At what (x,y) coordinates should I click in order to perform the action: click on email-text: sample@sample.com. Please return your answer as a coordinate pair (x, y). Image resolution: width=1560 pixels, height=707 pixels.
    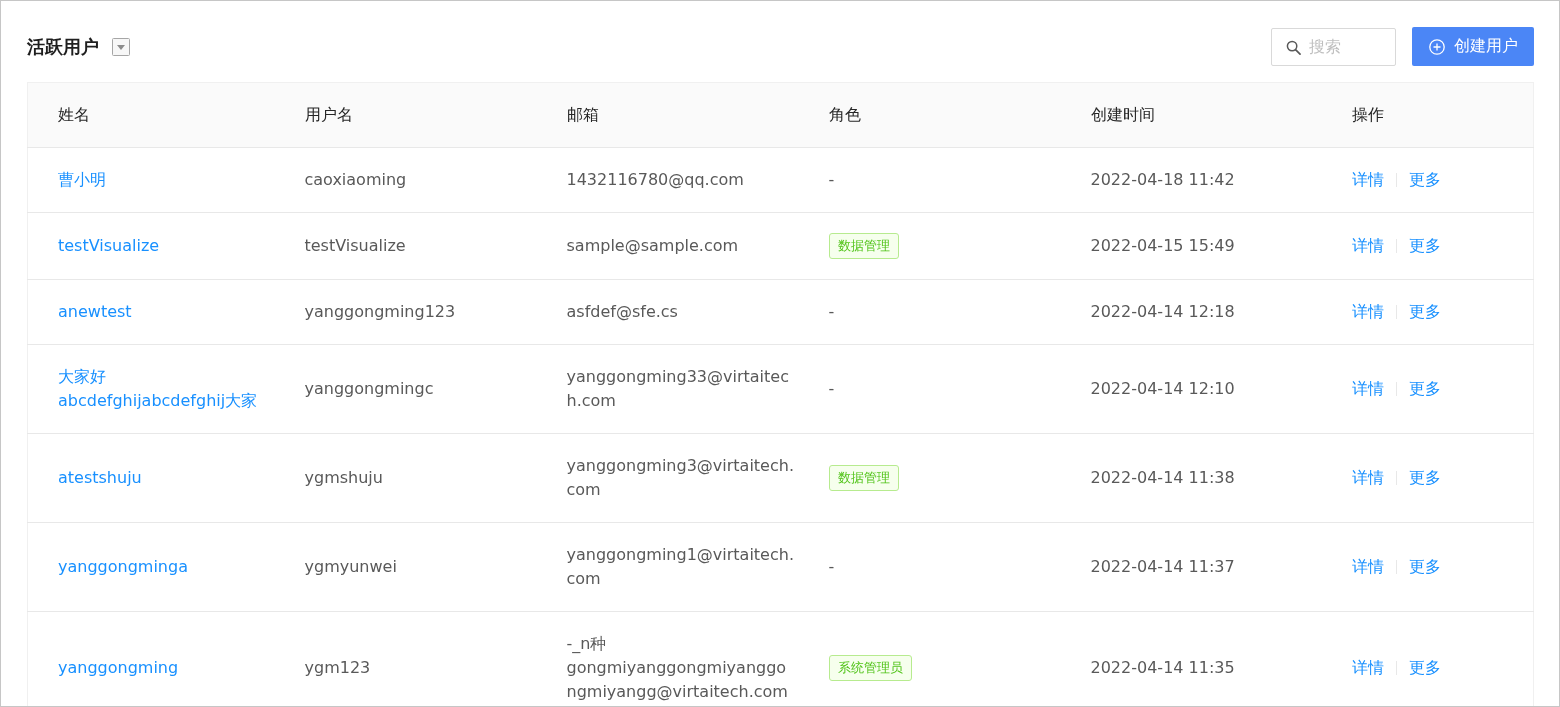
    Looking at the image, I should click on (653, 246).